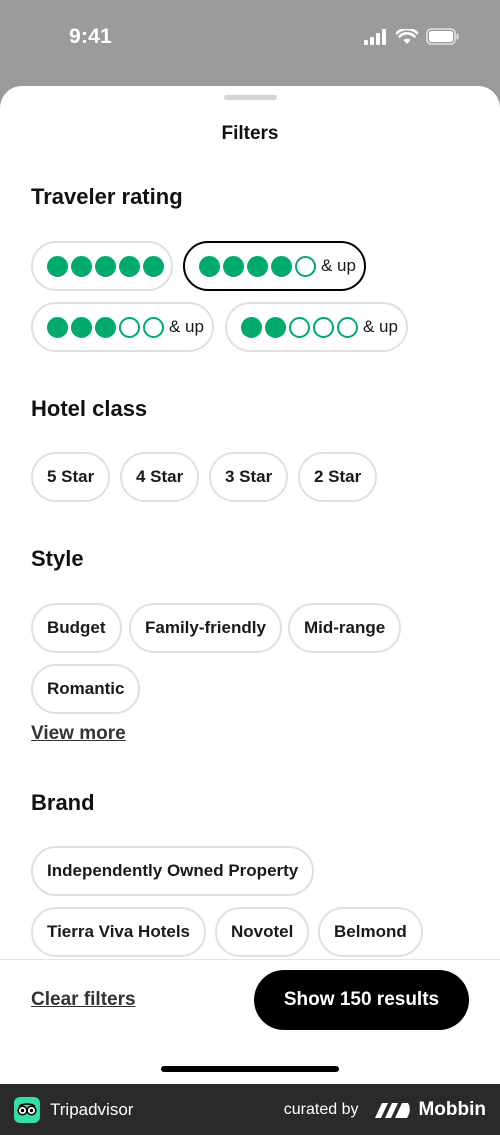 The width and height of the screenshot is (500, 1135). I want to click on clear-filters-link: Clear filters, so click(83, 1000).